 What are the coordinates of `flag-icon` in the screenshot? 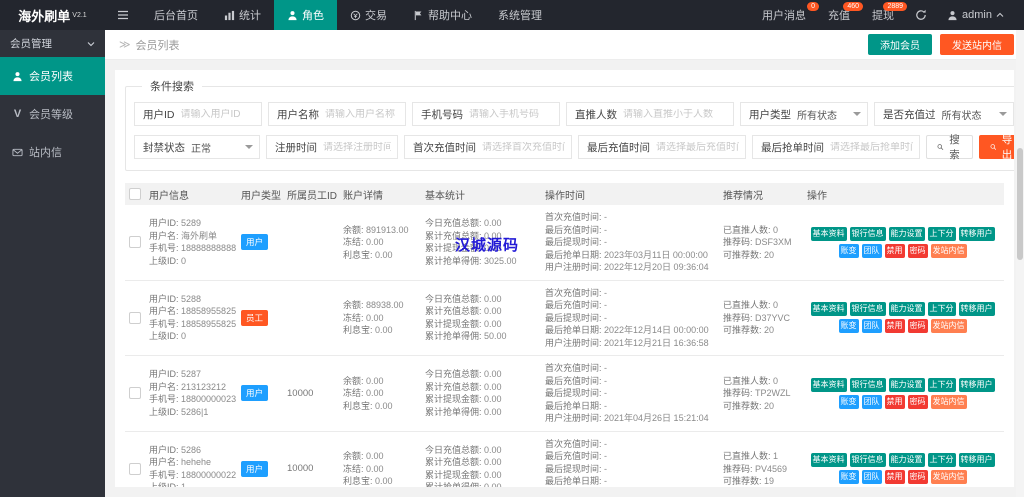 It's located at (418, 15).